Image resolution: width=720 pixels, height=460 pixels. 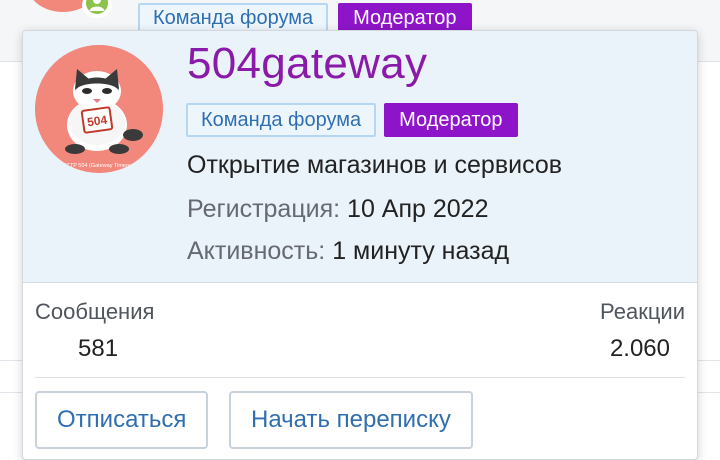 I want to click on registration-label: Регистрация:, so click(x=264, y=209).